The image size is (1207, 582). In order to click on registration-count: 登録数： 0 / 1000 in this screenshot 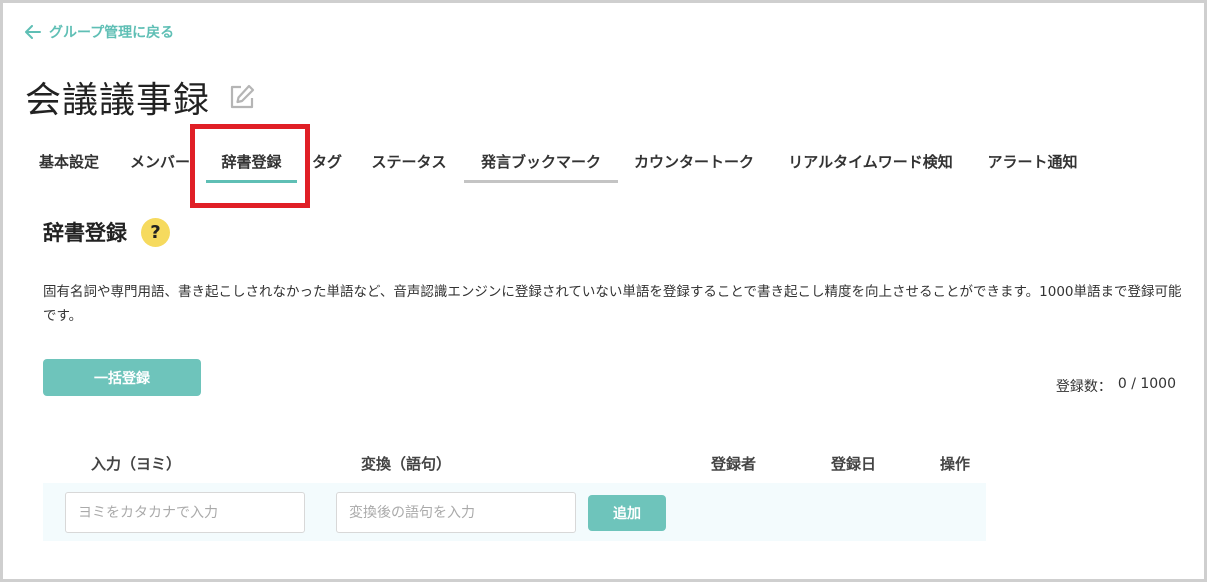, I will do `click(1116, 386)`.